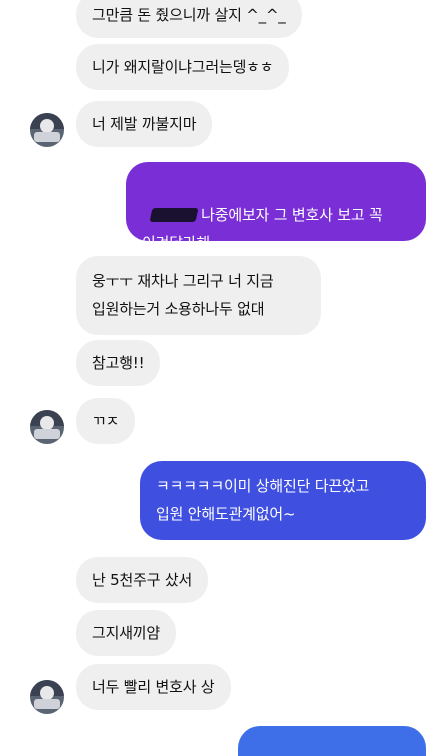 Image resolution: width=436 pixels, height=756 pixels. What do you see at coordinates (198, 295) in the screenshot?
I see `incoming-message: 웅ㅜㅜ 재차나 그리구 너 지금 입원하는거 소용하나두 없대` at bounding box center [198, 295].